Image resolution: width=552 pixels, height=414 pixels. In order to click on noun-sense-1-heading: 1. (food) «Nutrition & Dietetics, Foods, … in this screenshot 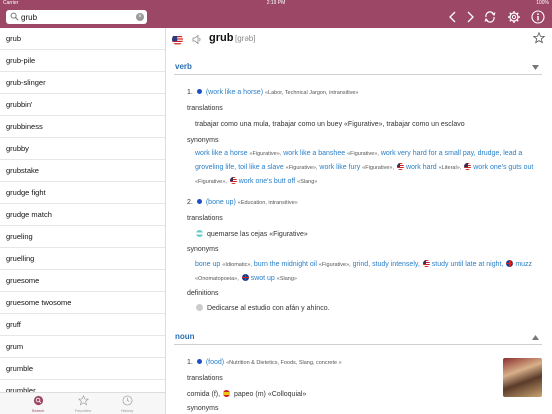, I will do `click(264, 363)`.